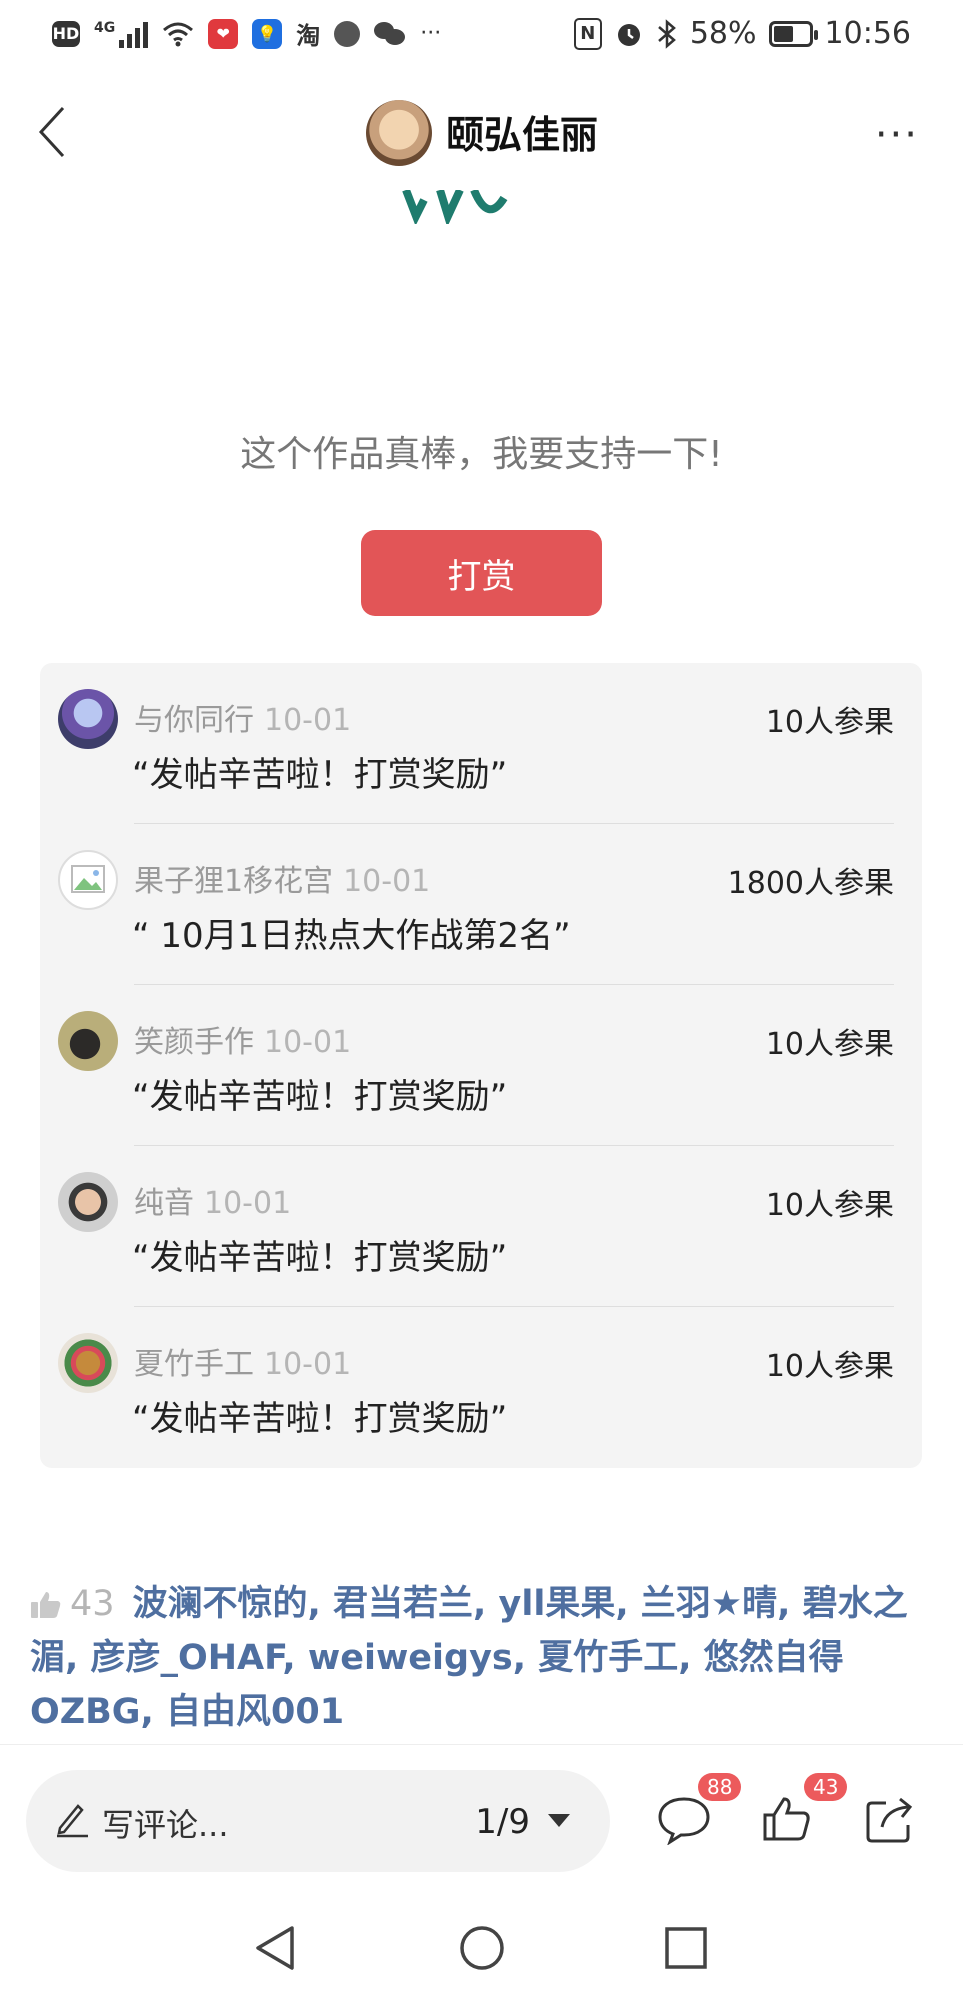 This screenshot has width=963, height=2000. I want to click on bottom-action-bar: 写评论... 1/9 88 43, so click(481, 1819).